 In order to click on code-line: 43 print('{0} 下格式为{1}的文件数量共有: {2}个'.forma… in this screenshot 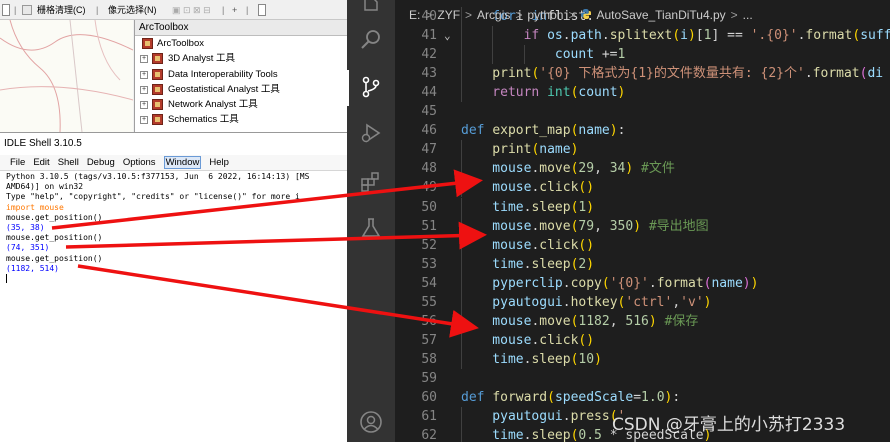, I will do `click(642, 74)`.